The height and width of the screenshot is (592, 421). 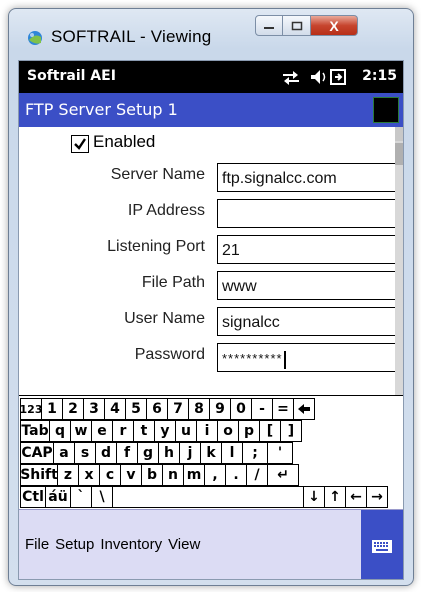 I want to click on indicator-square, so click(x=386, y=110).